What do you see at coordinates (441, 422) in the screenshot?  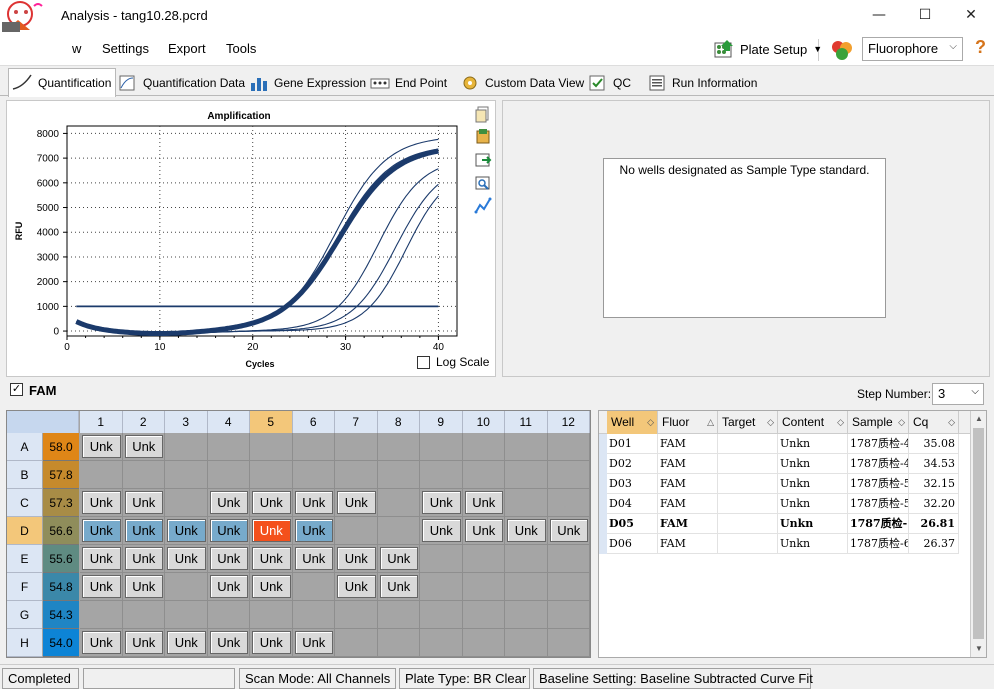 I see `plate-column-header: 9` at bounding box center [441, 422].